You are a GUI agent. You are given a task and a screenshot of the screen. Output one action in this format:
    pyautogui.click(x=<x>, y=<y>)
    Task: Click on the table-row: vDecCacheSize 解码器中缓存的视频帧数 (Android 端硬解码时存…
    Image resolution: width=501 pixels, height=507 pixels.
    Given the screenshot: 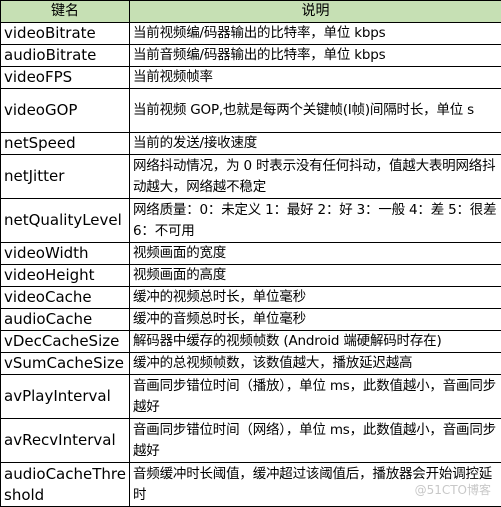 What is the action you would take?
    pyautogui.click(x=250, y=341)
    